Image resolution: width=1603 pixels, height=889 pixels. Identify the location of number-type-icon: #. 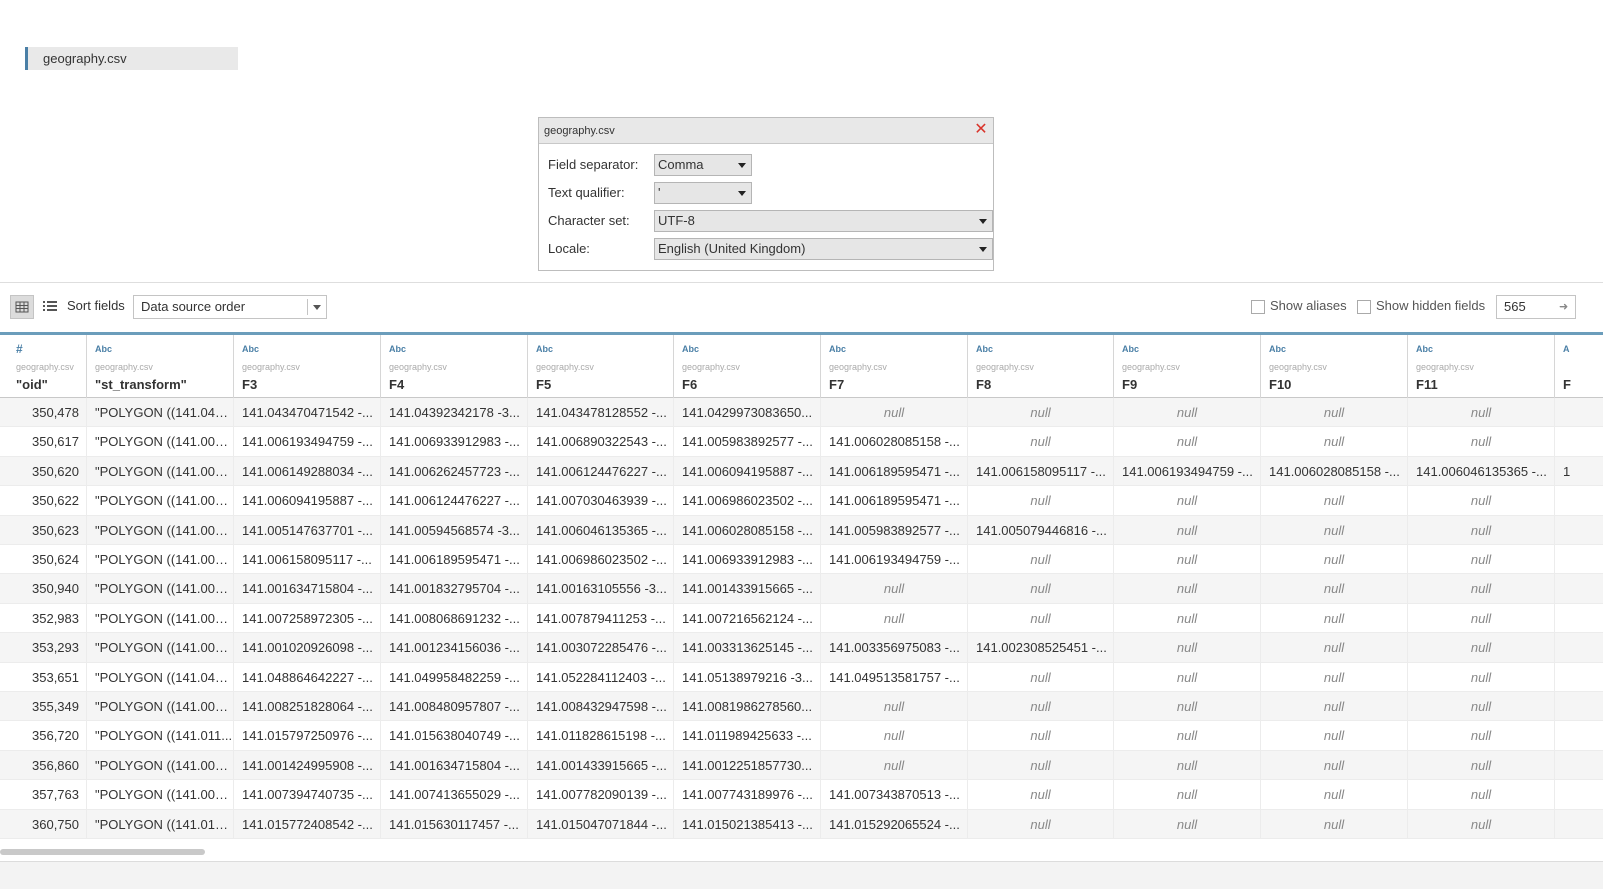
(19, 349).